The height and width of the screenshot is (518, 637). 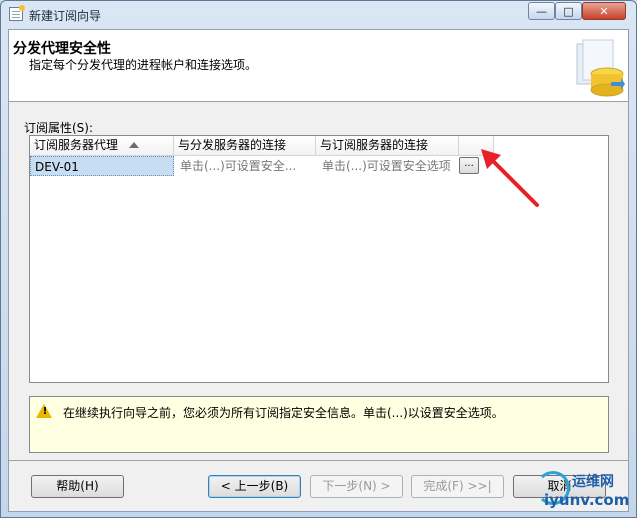 I want to click on warning-exclamation: !, so click(x=45, y=411).